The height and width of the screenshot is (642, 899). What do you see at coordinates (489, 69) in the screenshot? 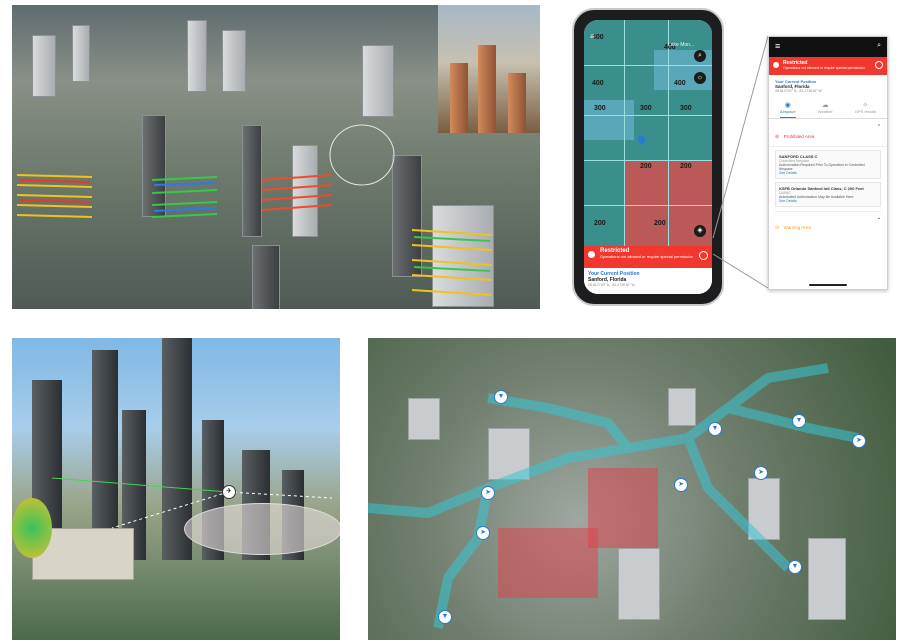
I see `inset-photo` at bounding box center [489, 69].